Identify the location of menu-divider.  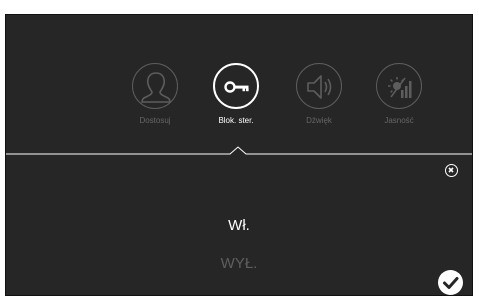
(239, 150).